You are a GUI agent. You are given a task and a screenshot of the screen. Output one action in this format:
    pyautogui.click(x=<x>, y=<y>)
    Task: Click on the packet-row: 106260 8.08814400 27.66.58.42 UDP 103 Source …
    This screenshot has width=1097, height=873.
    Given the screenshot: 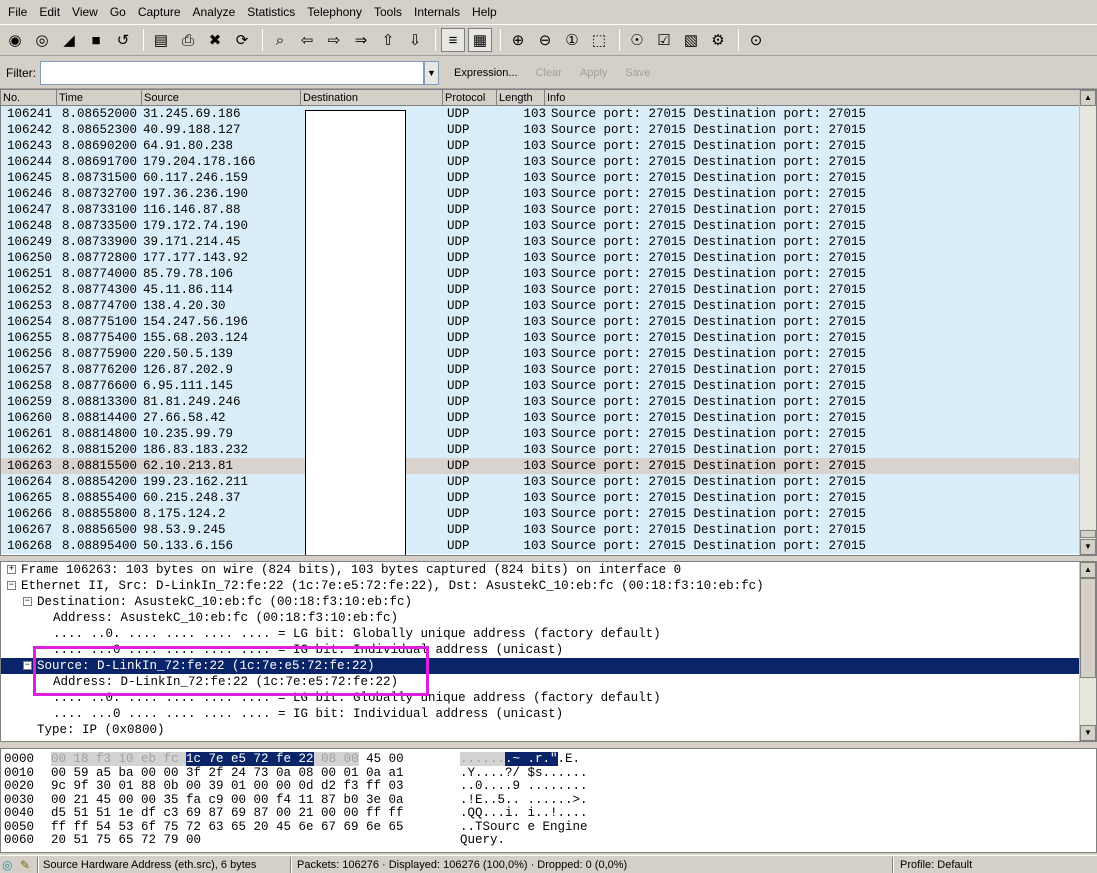 What is the action you would take?
    pyautogui.click(x=540, y=418)
    